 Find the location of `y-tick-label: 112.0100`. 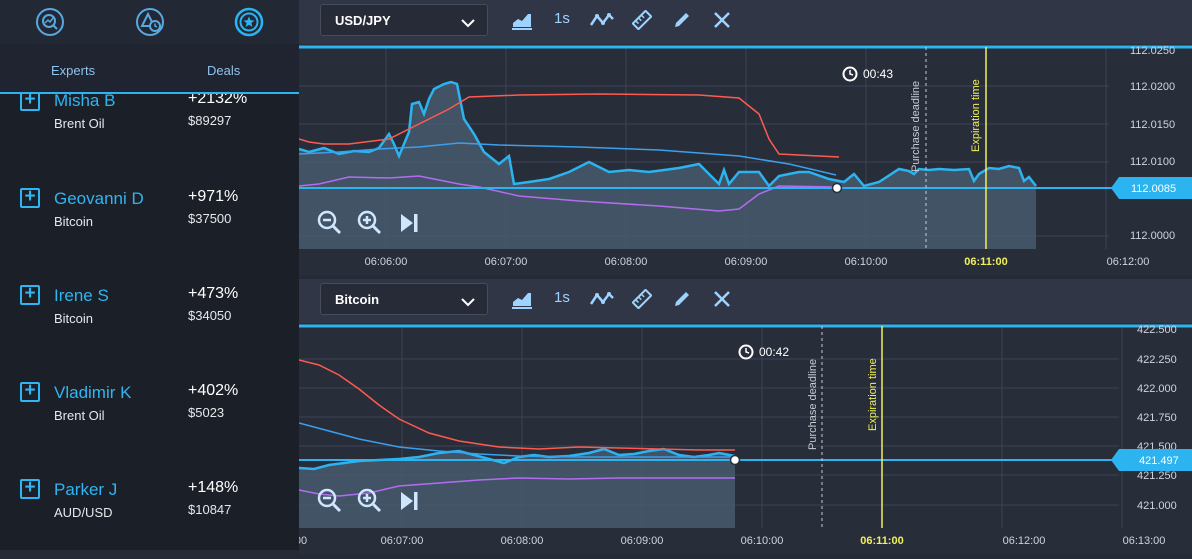

y-tick-label: 112.0100 is located at coordinates (1152, 162).